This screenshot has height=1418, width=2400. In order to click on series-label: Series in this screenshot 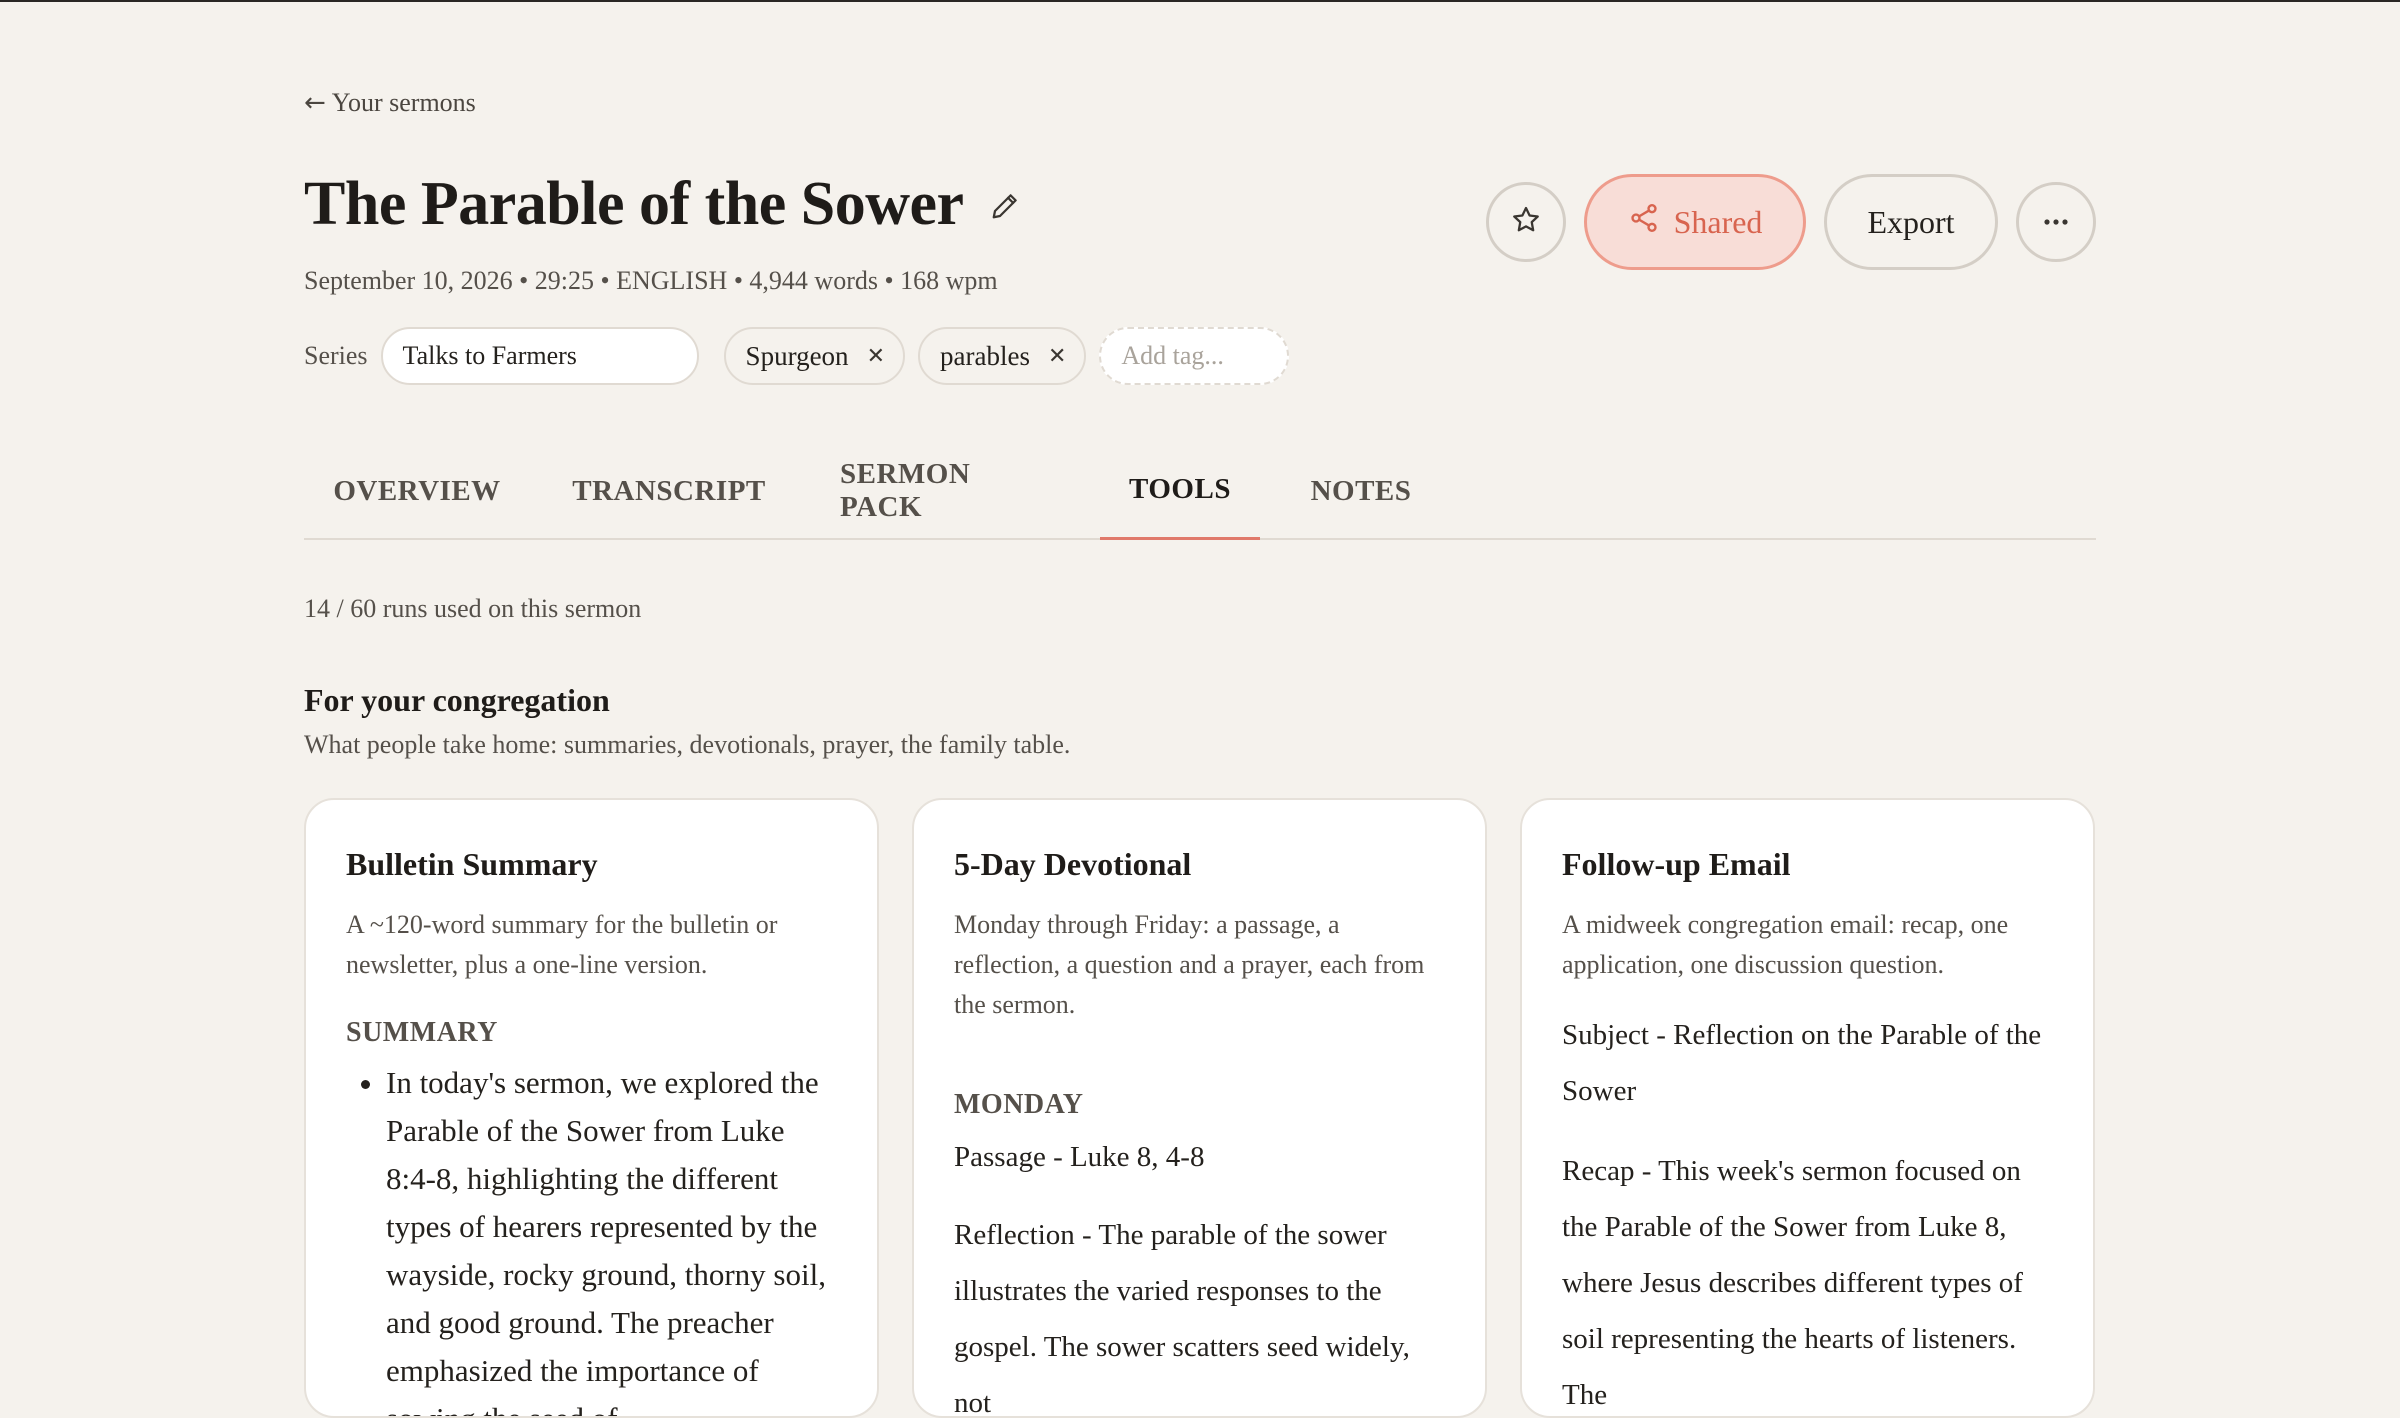, I will do `click(336, 355)`.